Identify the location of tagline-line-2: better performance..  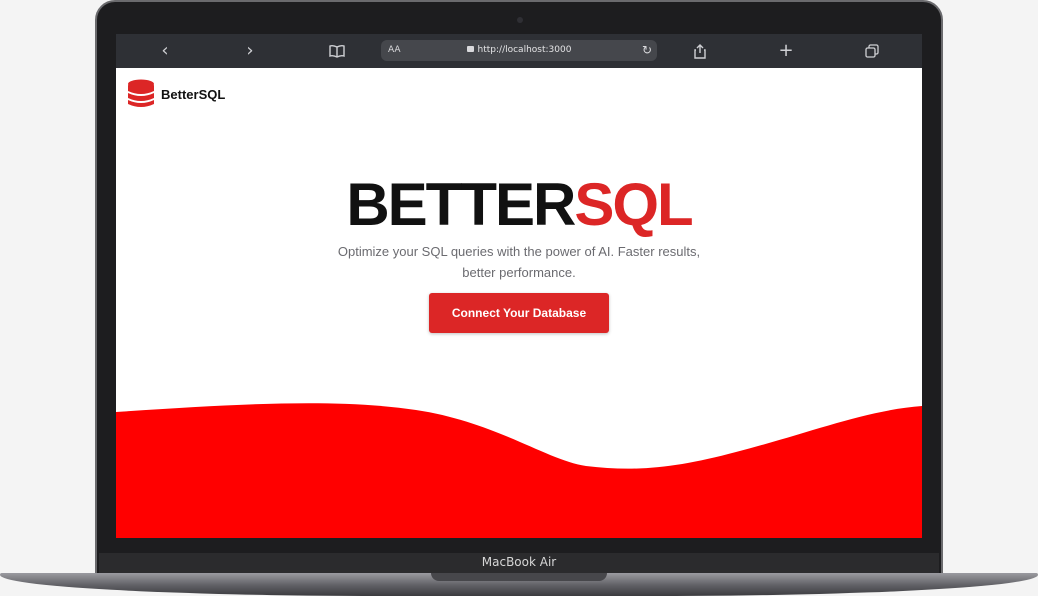
(519, 272).